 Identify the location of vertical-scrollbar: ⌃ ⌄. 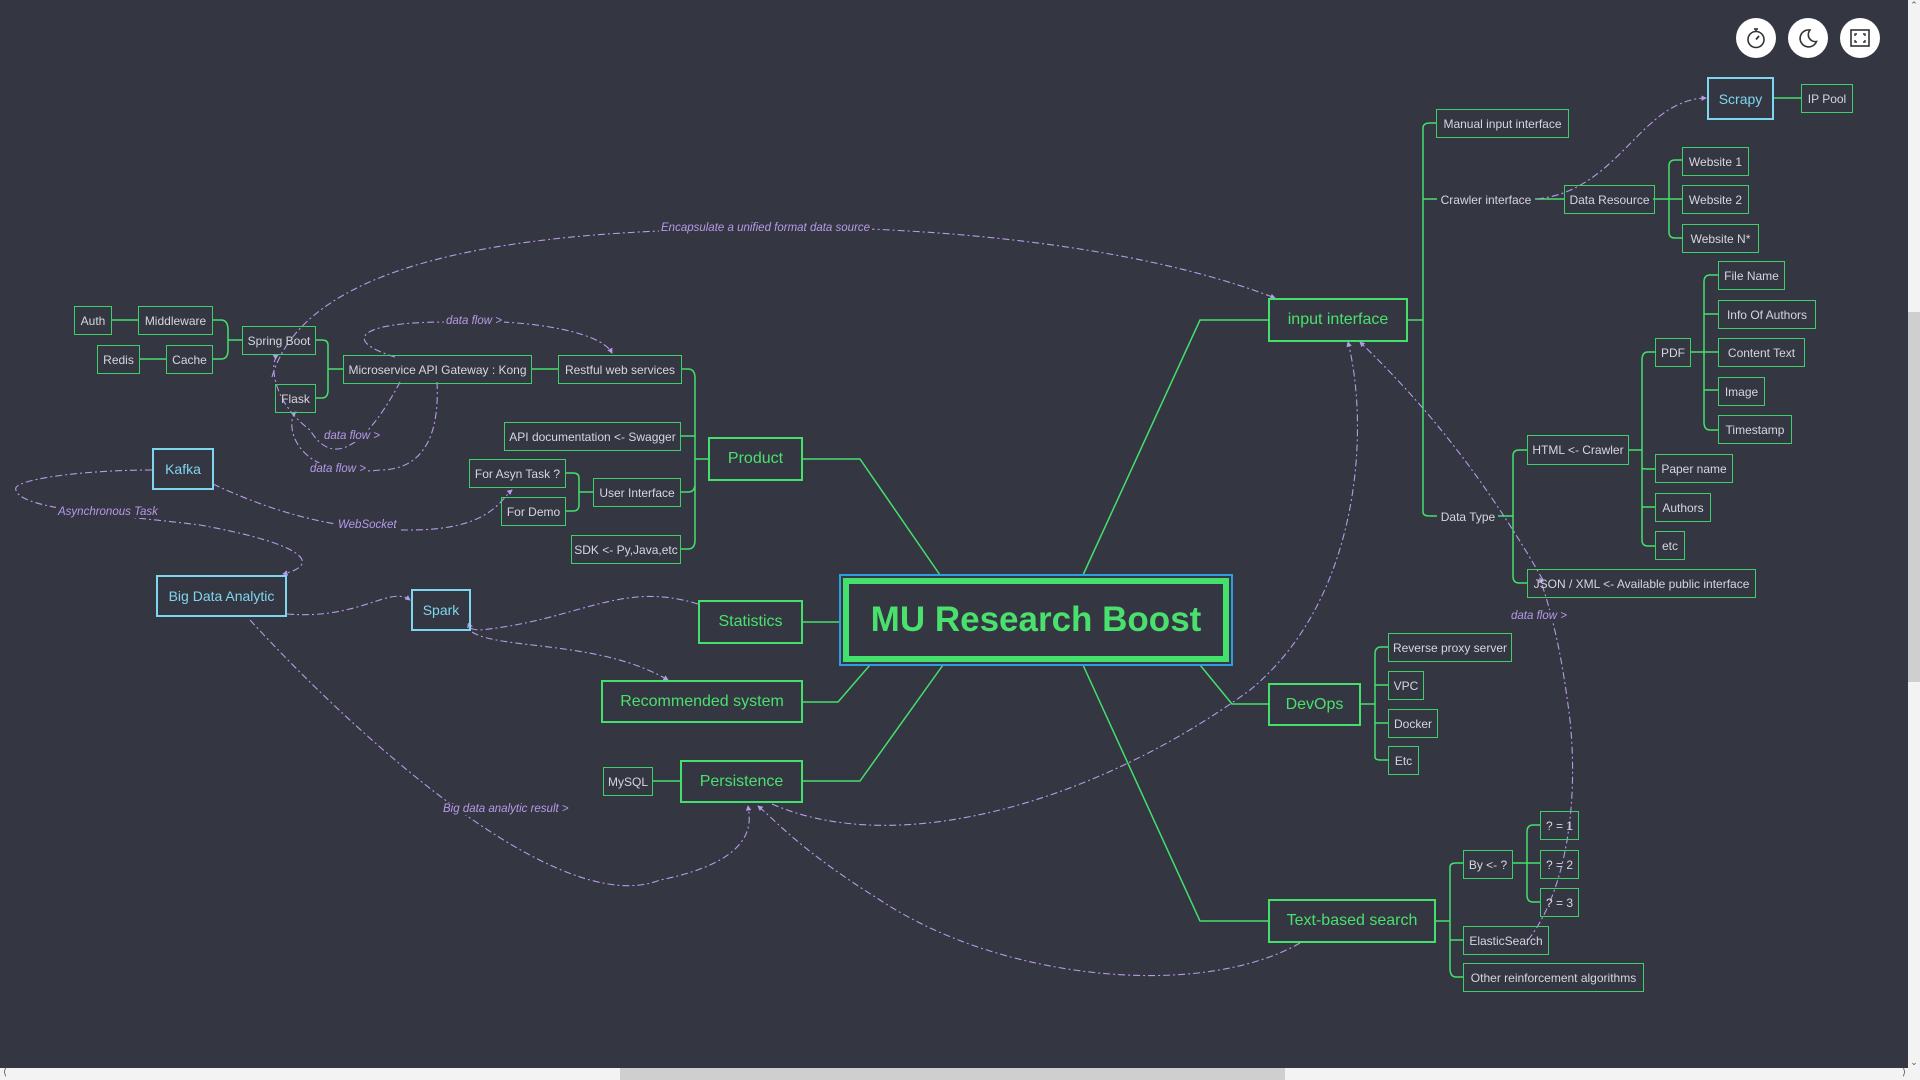
(1914, 534).